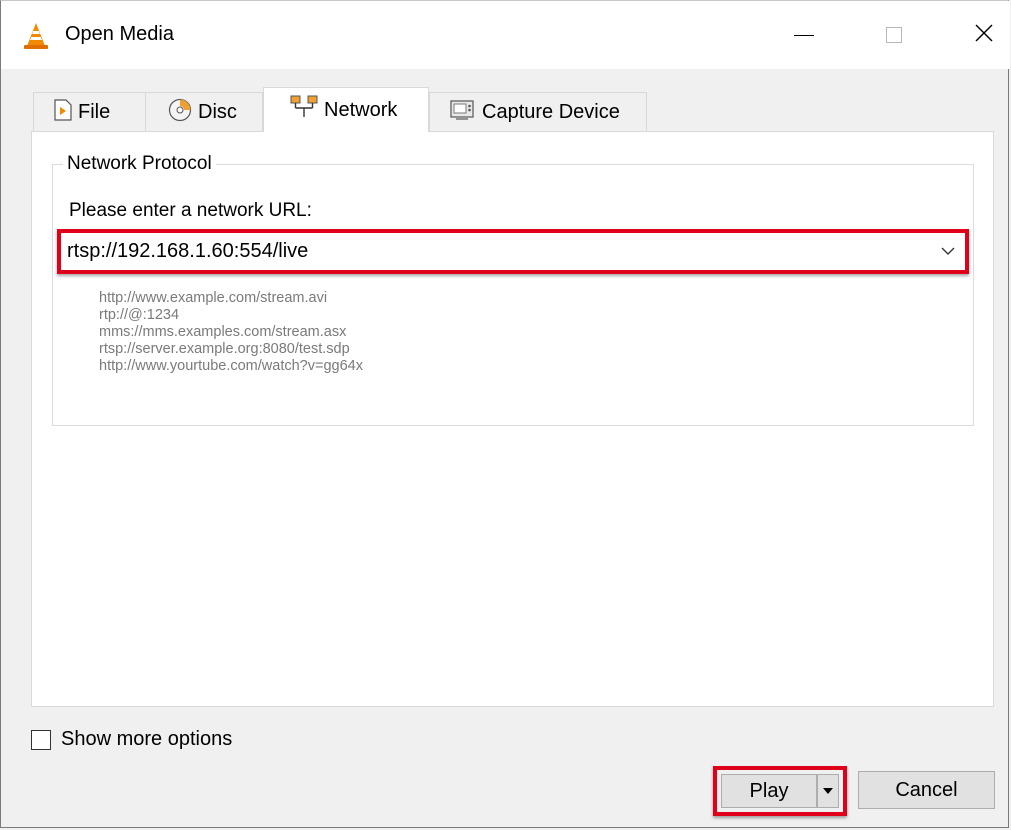 This screenshot has height=830, width=1011. I want to click on title-bar: Open Media, so click(505, 35).